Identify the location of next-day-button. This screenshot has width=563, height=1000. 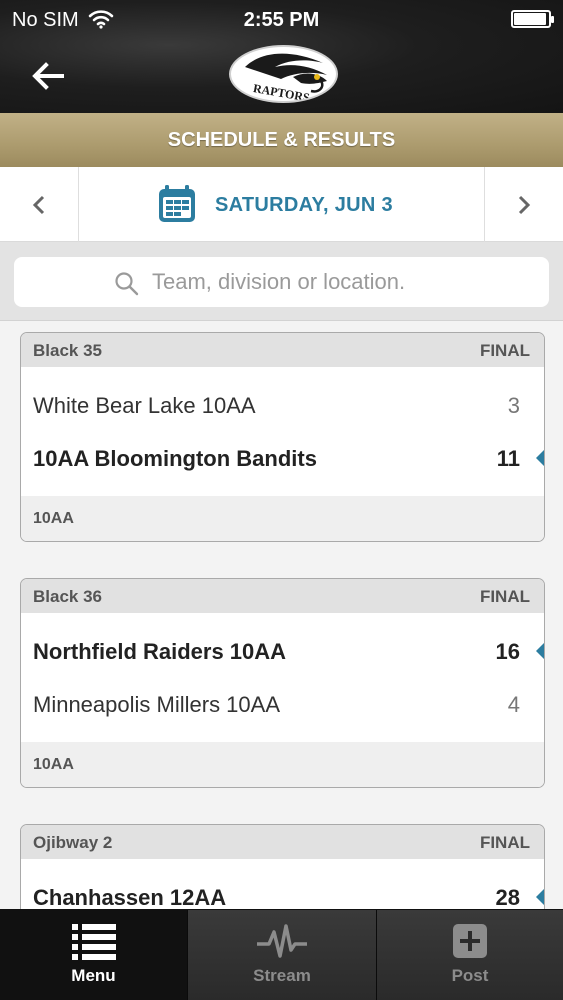
(523, 204).